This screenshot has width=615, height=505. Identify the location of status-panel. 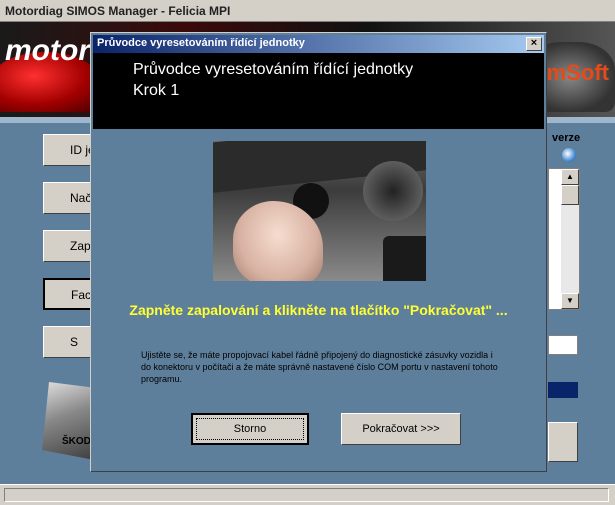
(306, 495).